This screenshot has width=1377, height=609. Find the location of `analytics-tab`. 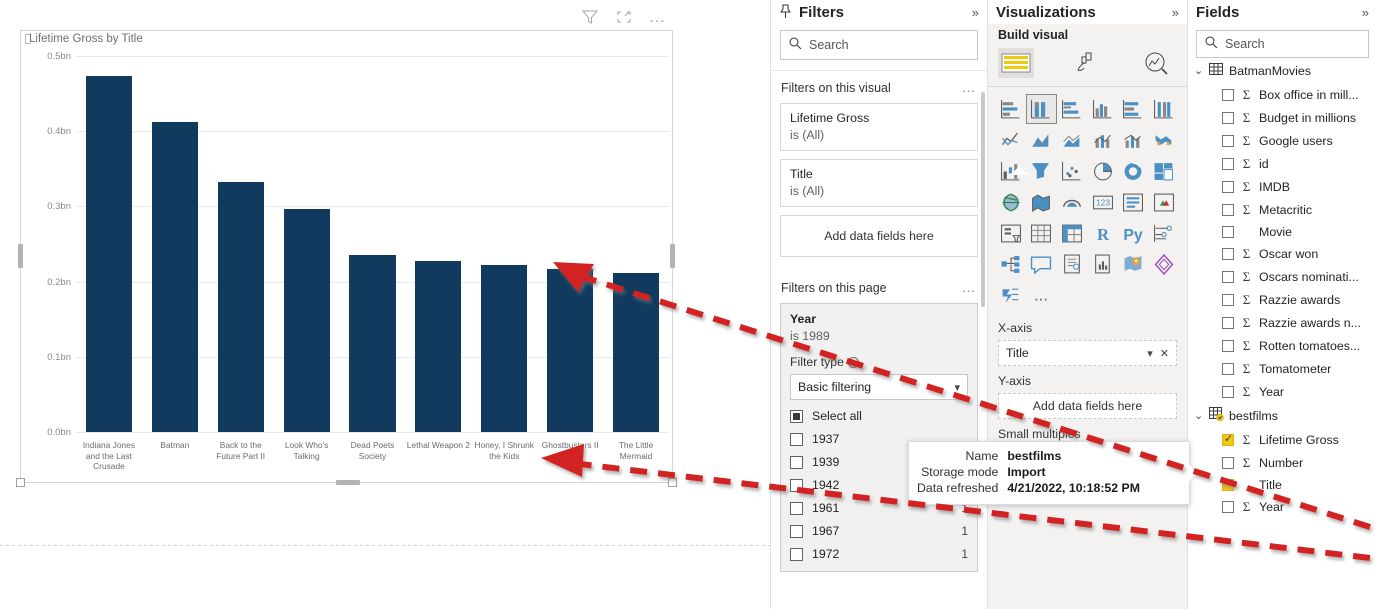

analytics-tab is located at coordinates (1156, 63).